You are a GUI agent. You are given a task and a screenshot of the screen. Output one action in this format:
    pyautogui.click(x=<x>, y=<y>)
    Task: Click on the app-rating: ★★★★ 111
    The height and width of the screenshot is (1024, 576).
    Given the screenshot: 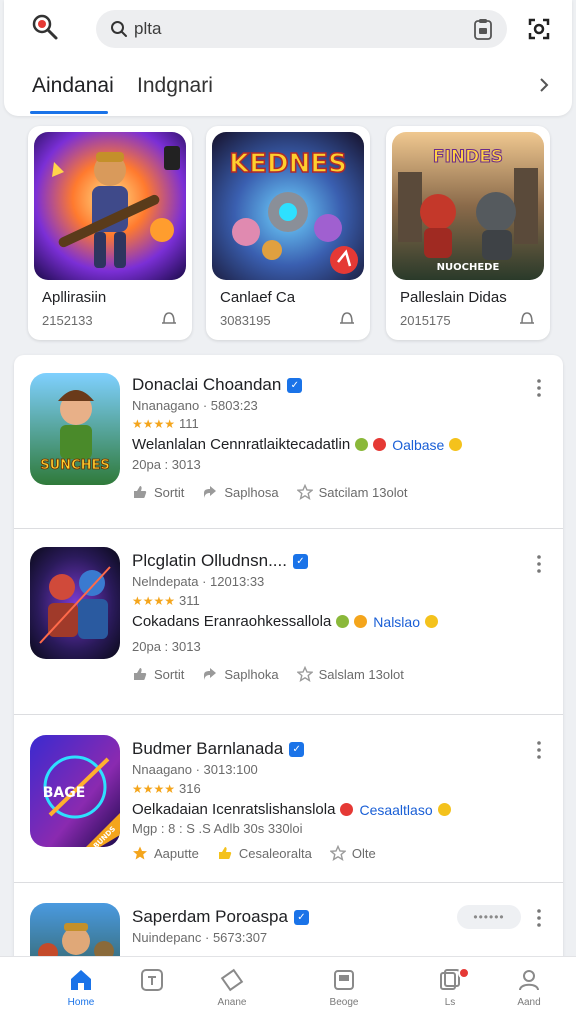 What is the action you would take?
    pyautogui.click(x=165, y=423)
    